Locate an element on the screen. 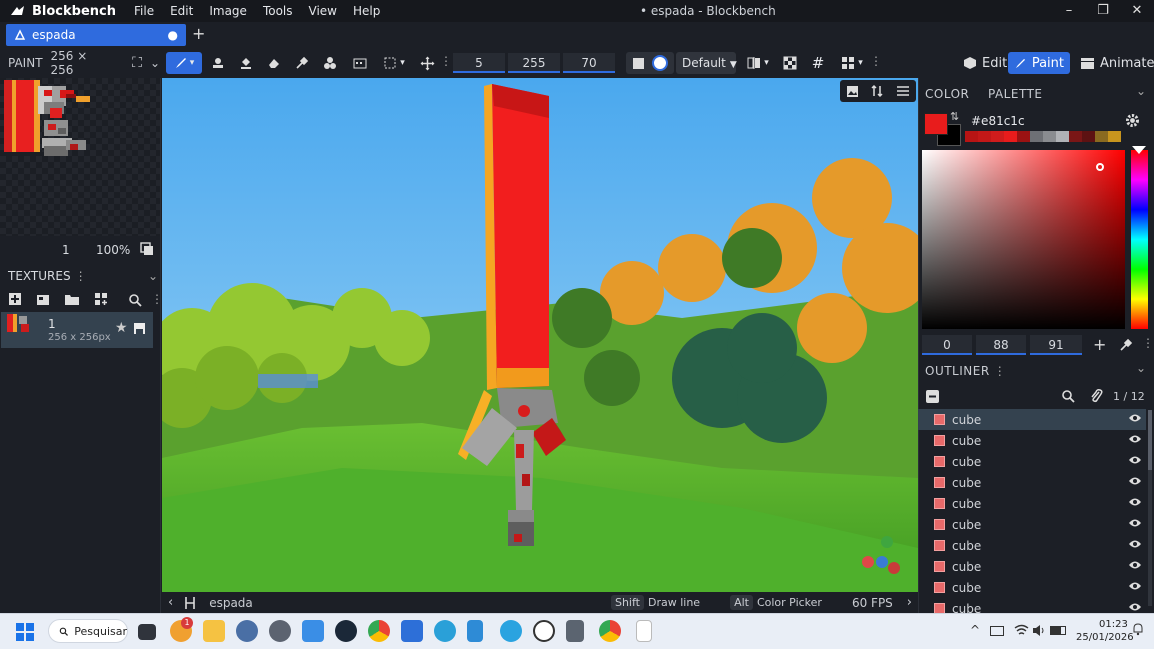  menu-image: Image is located at coordinates (228, 11).